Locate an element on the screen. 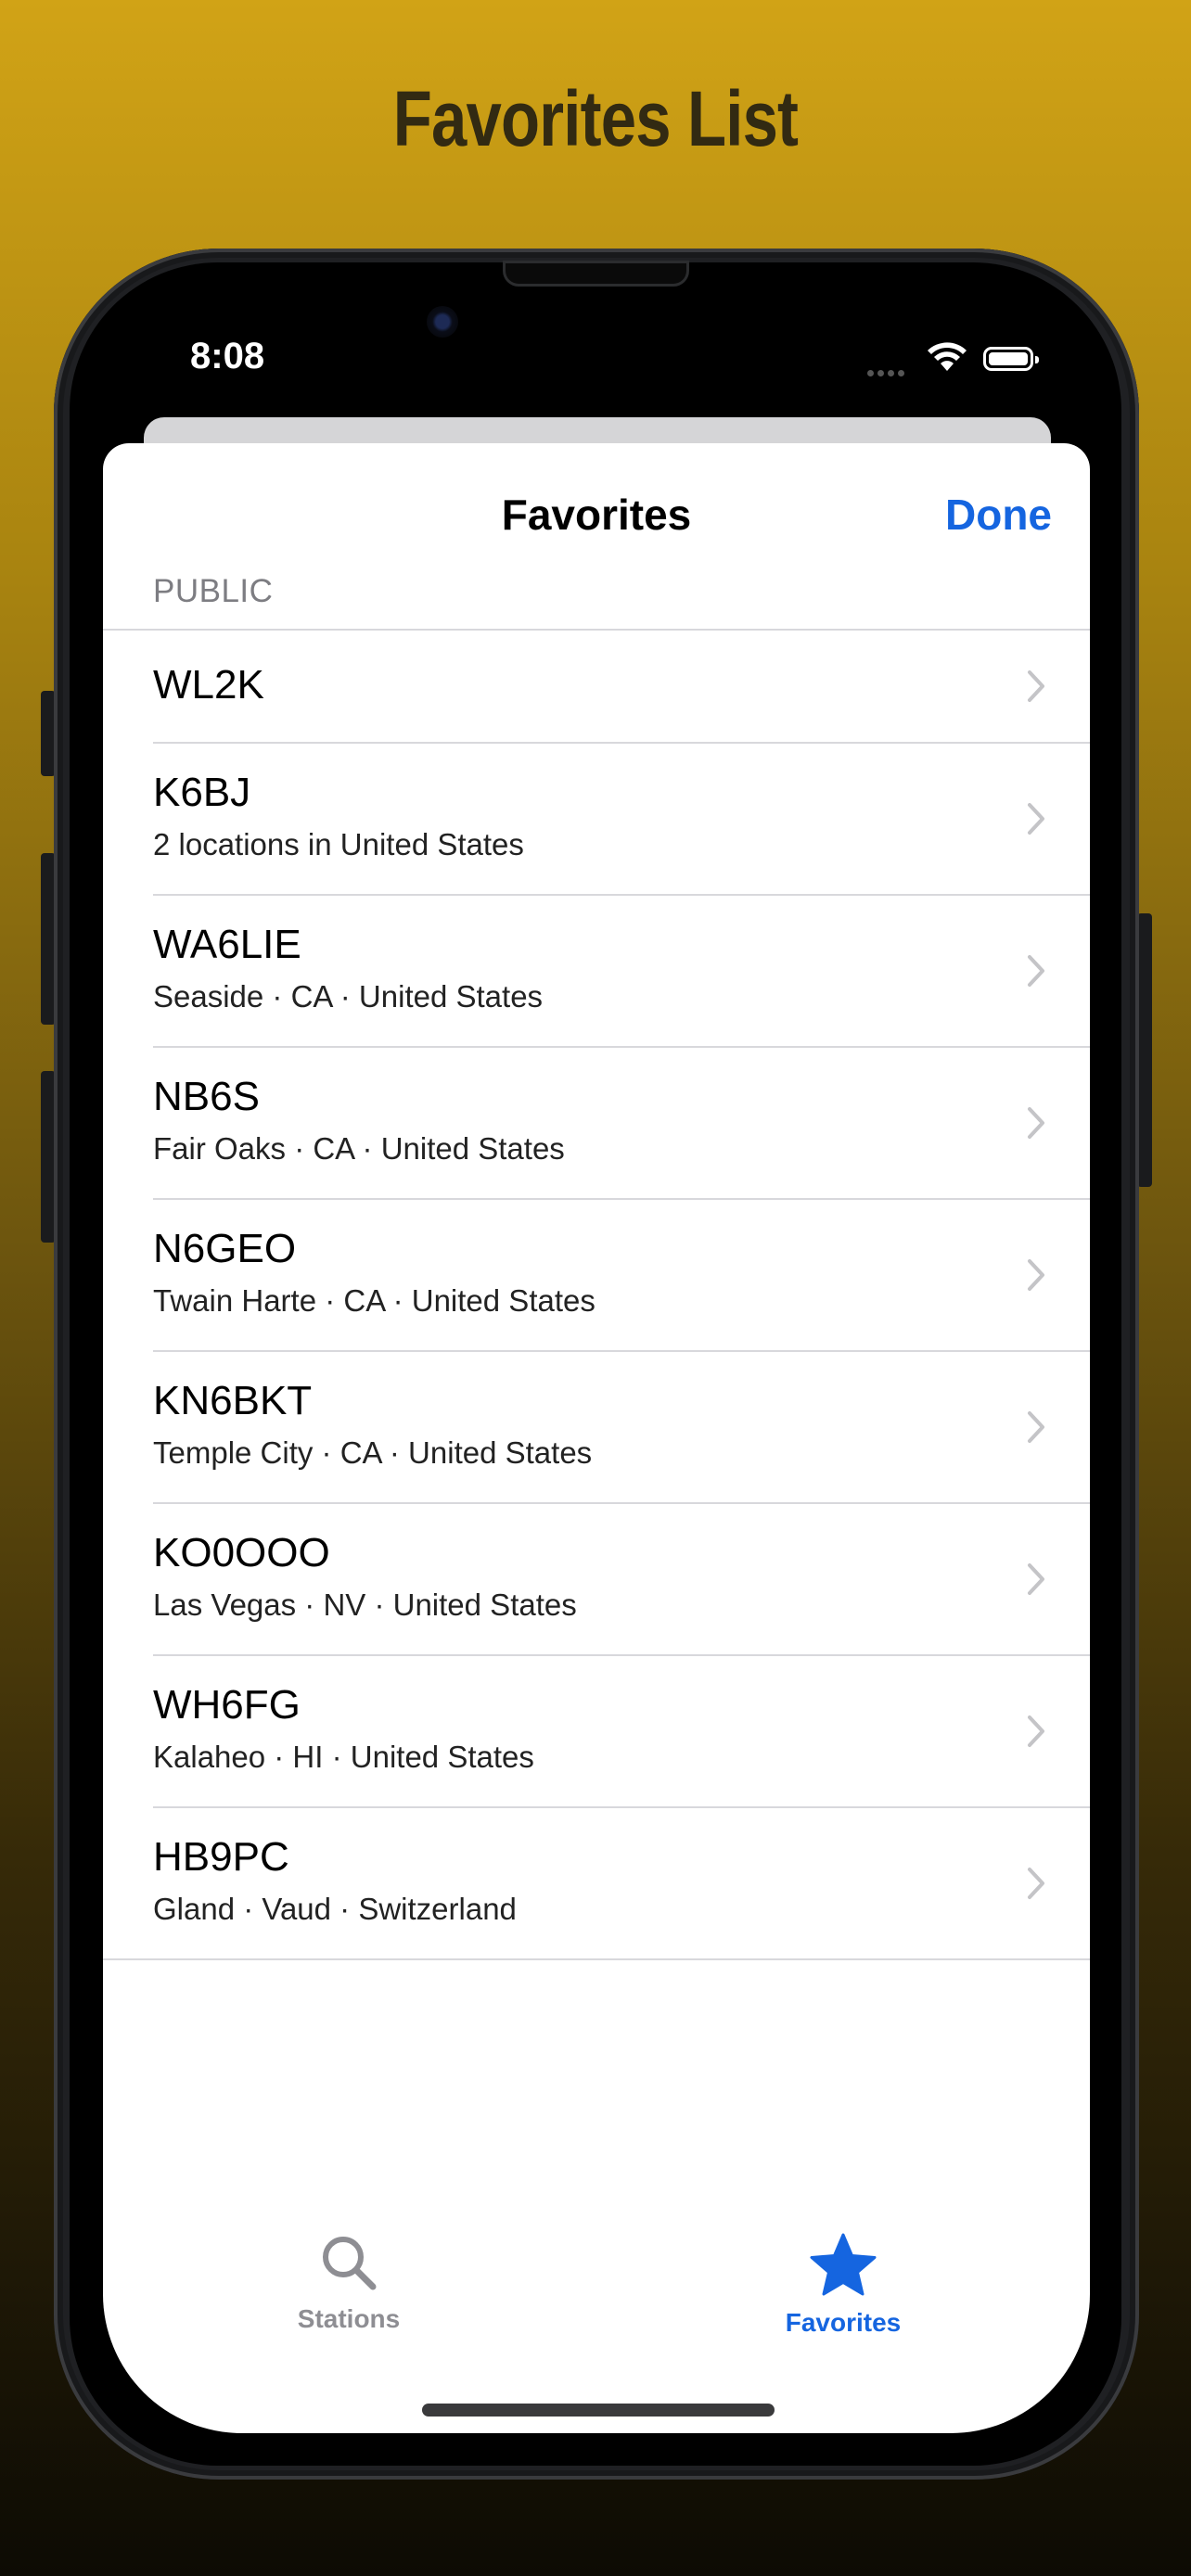 This screenshot has height=2576, width=1191. done-button: Done is located at coordinates (999, 515).